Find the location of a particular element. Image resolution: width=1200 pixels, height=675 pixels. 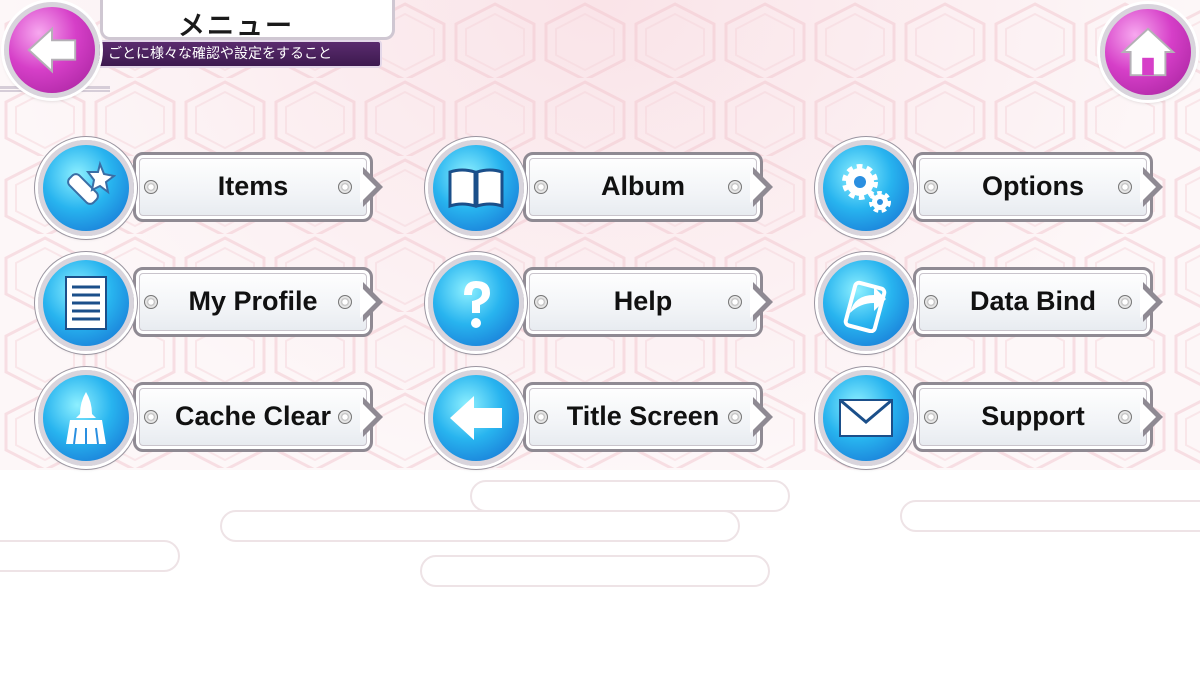

menu-label: Help is located at coordinates (643, 301).